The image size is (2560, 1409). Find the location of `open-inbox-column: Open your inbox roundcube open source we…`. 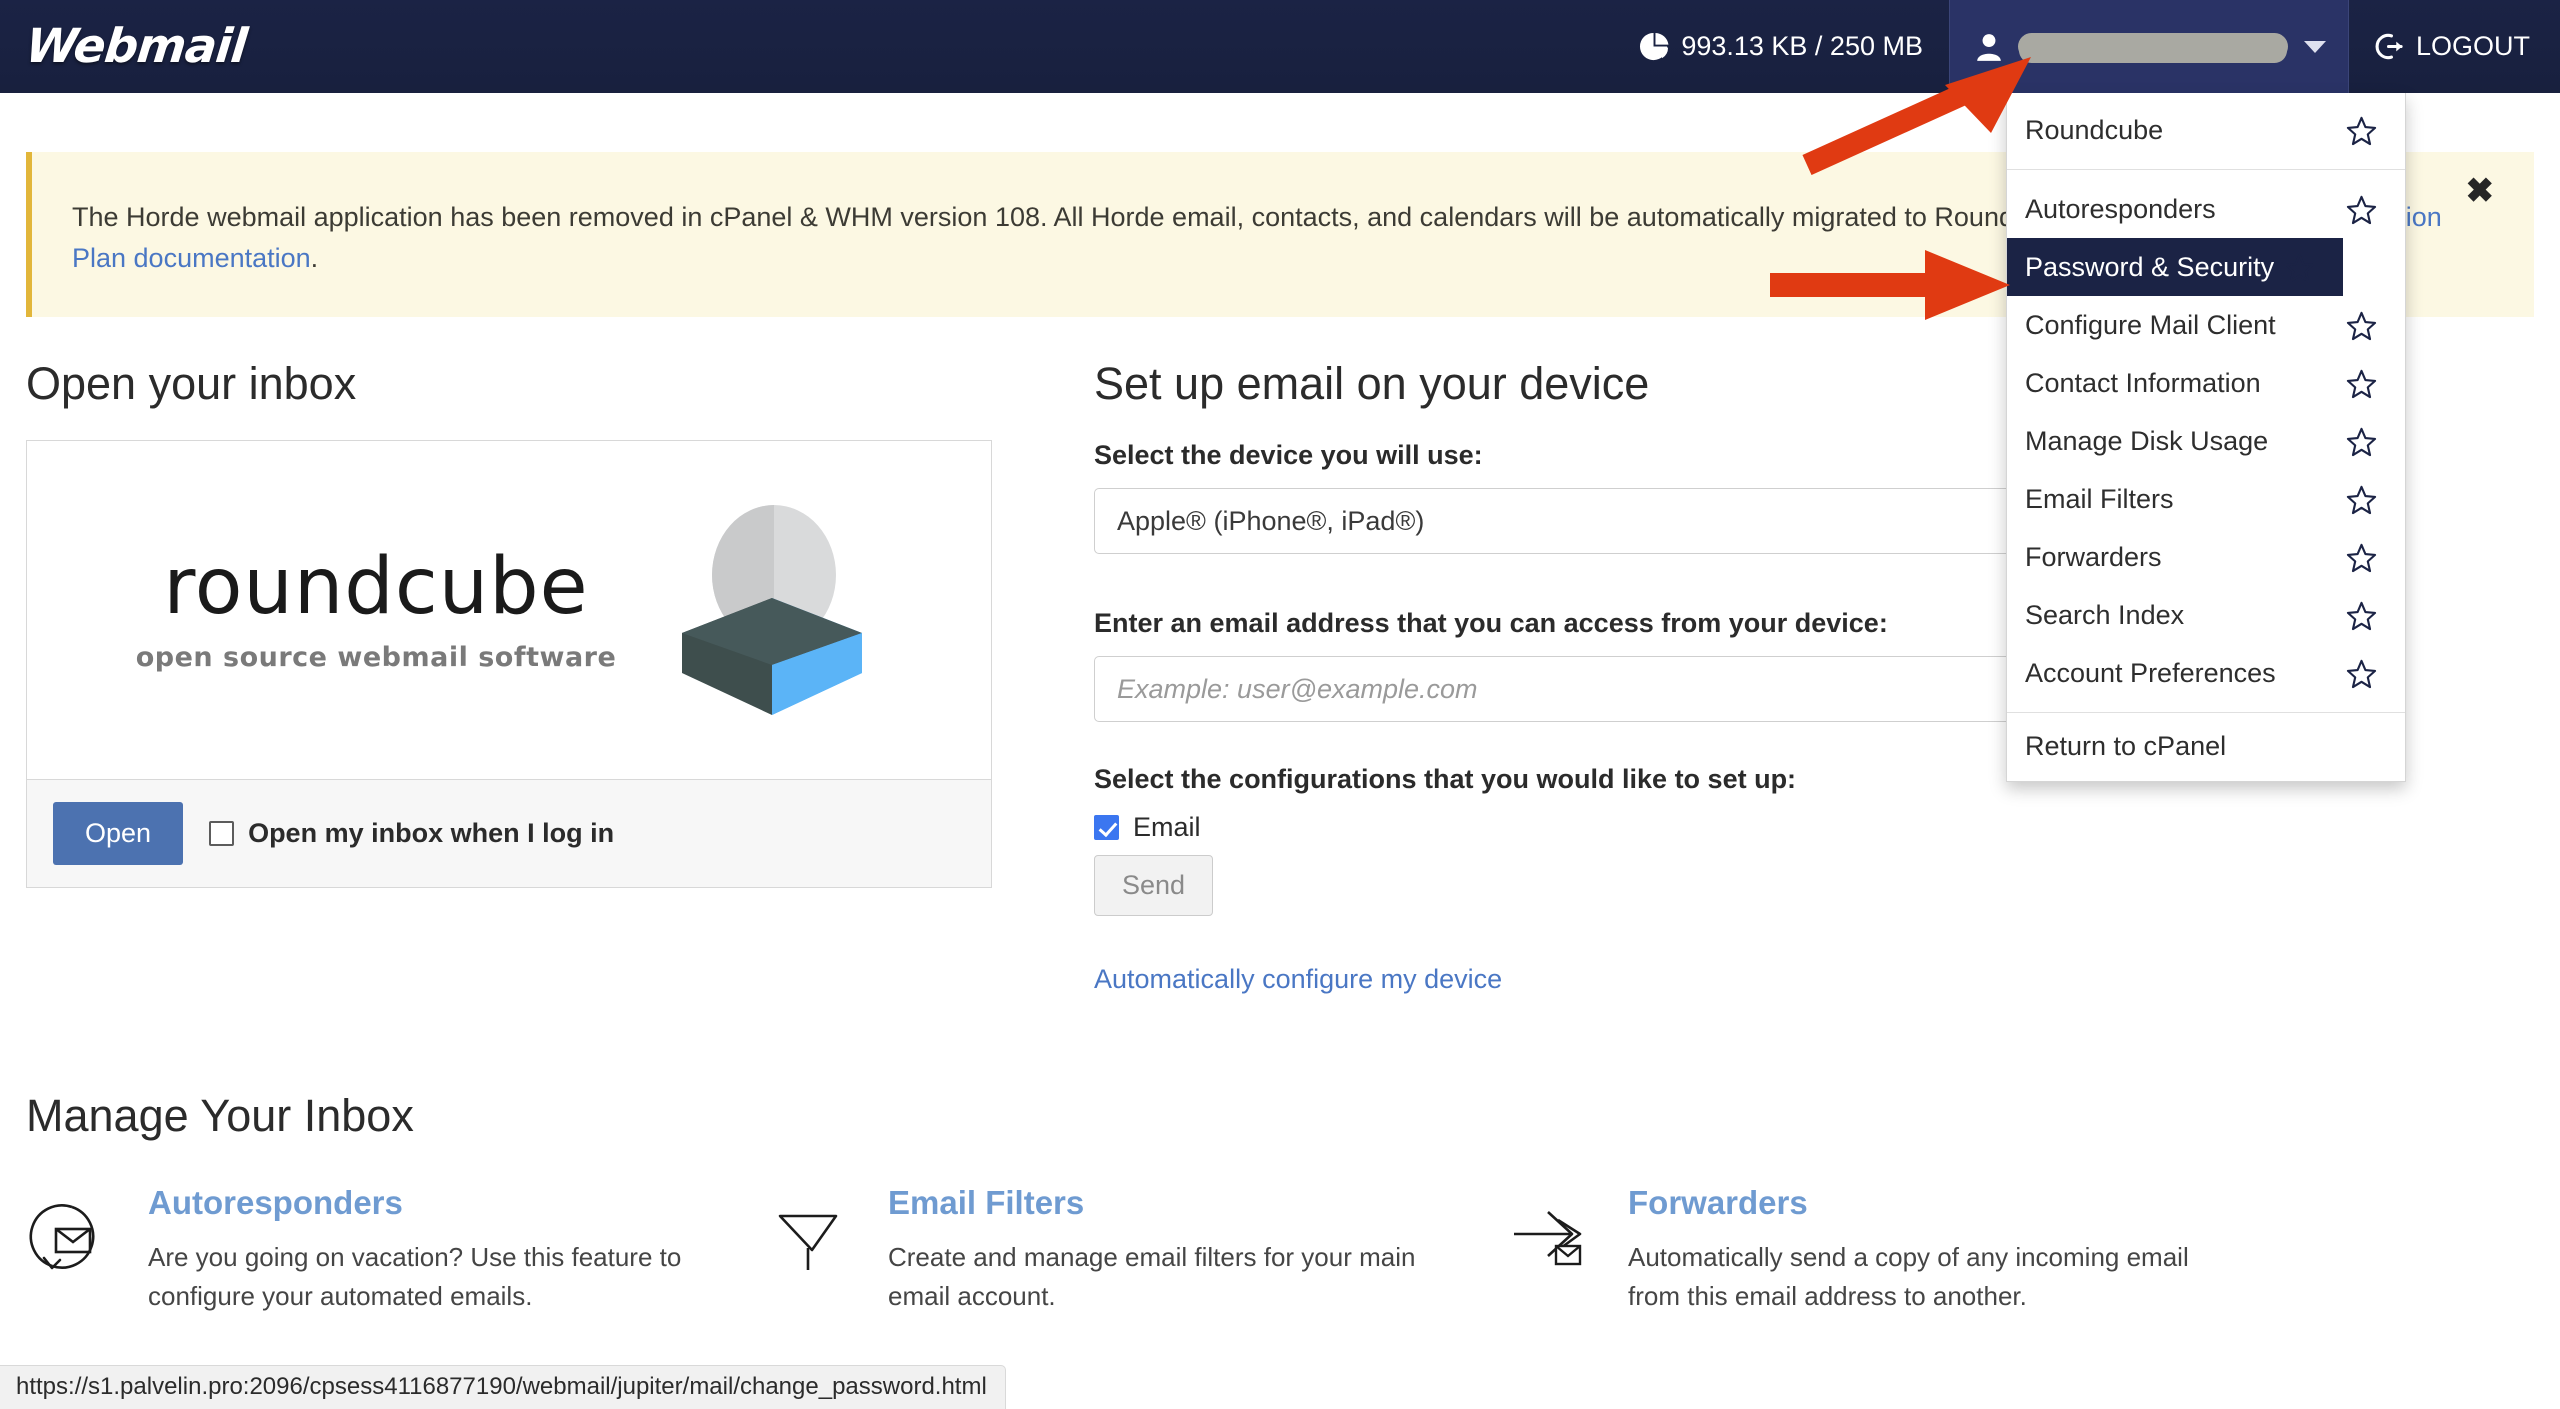

open-inbox-column: Open your inbox roundcube open source we… is located at coordinates (513, 623).